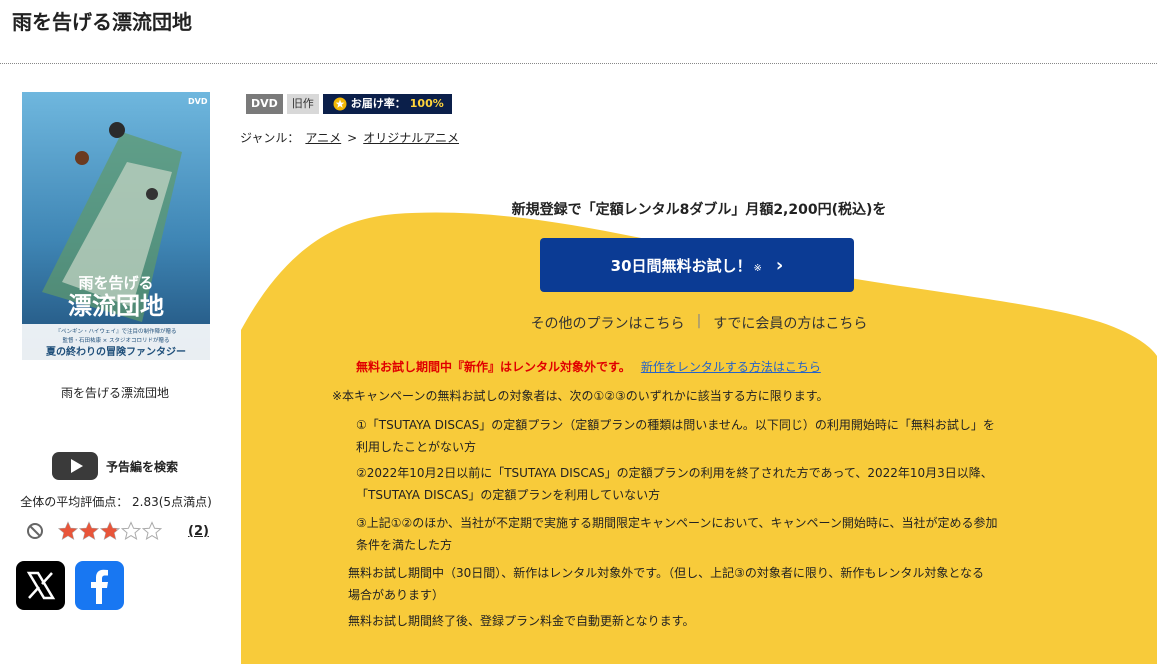  I want to click on star-rating, so click(110, 531).